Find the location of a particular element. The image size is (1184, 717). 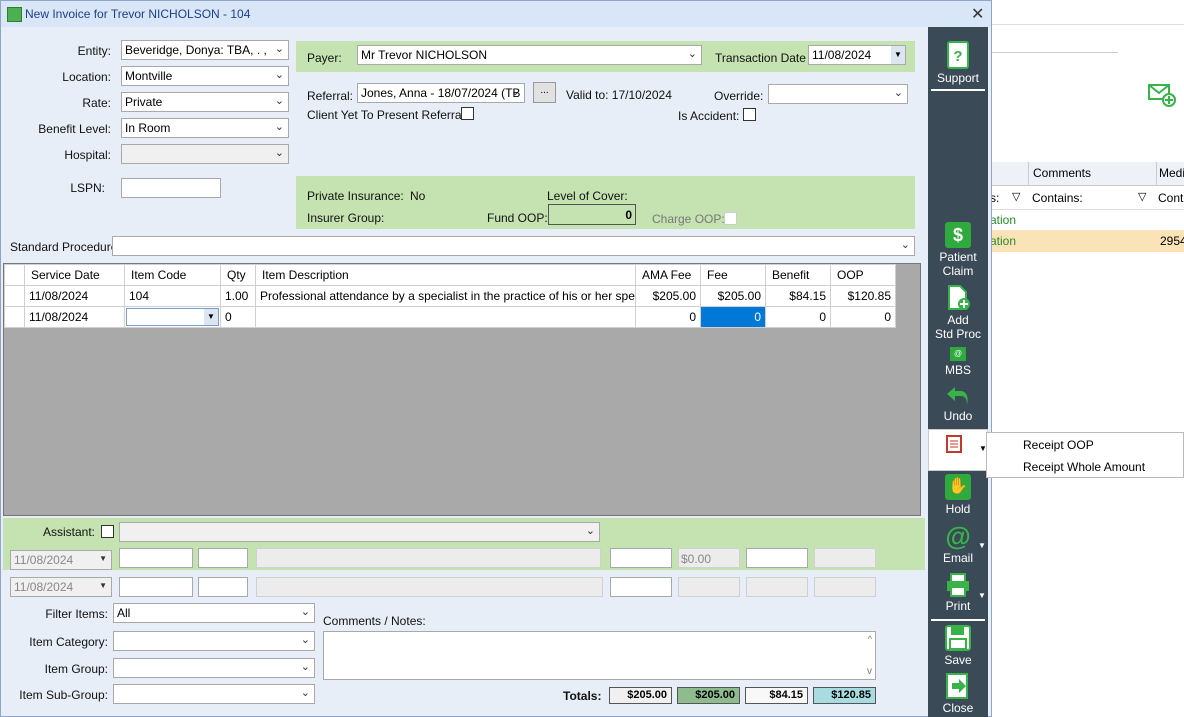

filter-contains: Contains: is located at coordinates (1057, 198).